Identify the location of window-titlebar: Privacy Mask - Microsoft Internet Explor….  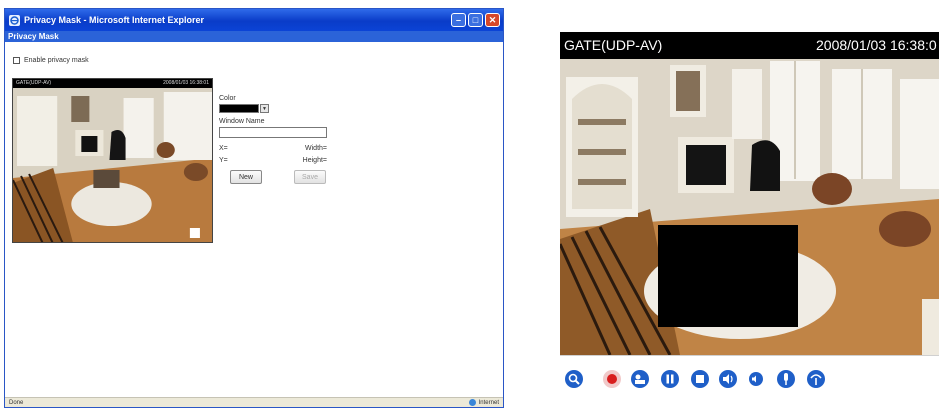
(254, 20).